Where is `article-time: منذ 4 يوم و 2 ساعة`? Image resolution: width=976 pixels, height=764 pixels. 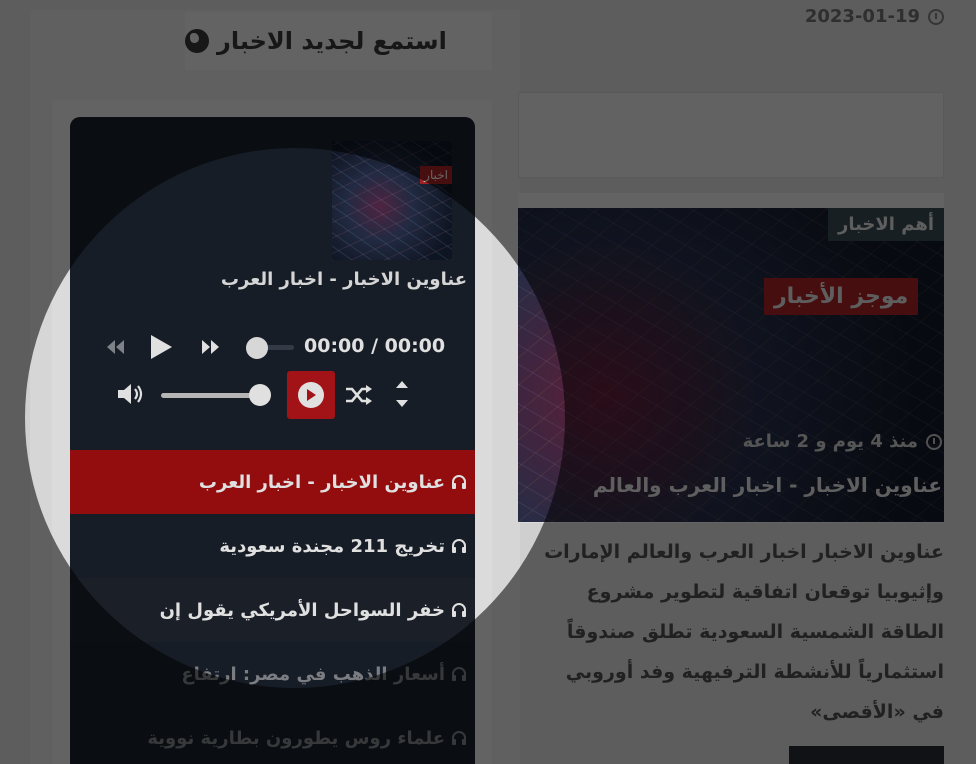
article-time: منذ 4 يوم و 2 ساعة is located at coordinates (842, 441).